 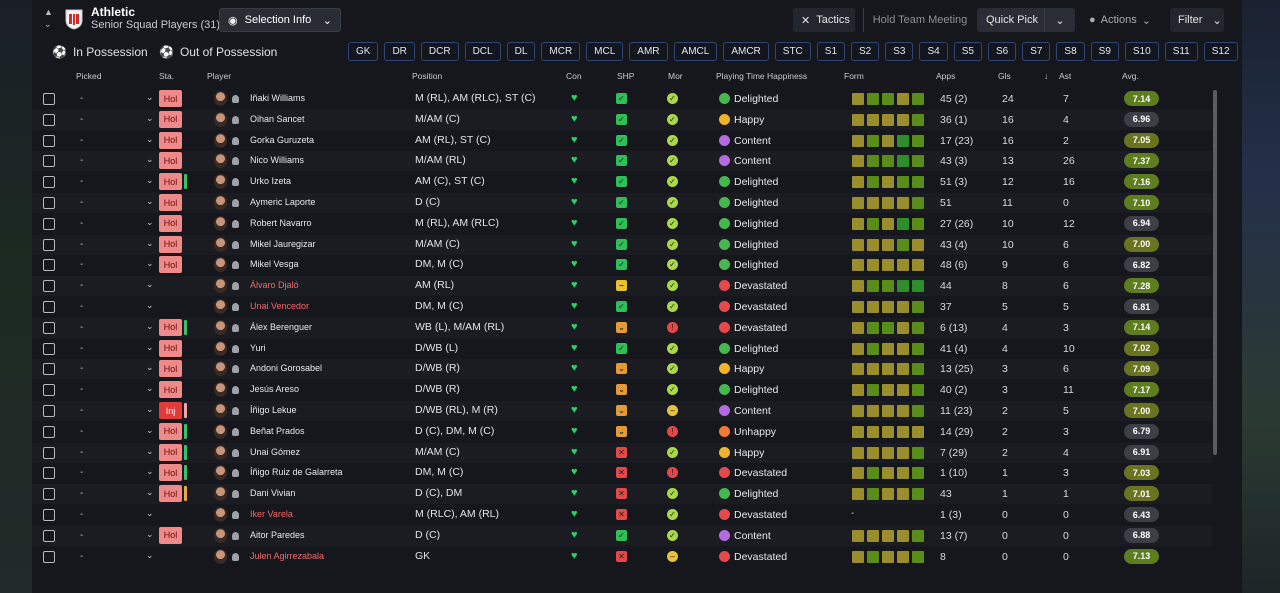 I want to click on player-name: Dani Vivian, so click(x=272, y=493).